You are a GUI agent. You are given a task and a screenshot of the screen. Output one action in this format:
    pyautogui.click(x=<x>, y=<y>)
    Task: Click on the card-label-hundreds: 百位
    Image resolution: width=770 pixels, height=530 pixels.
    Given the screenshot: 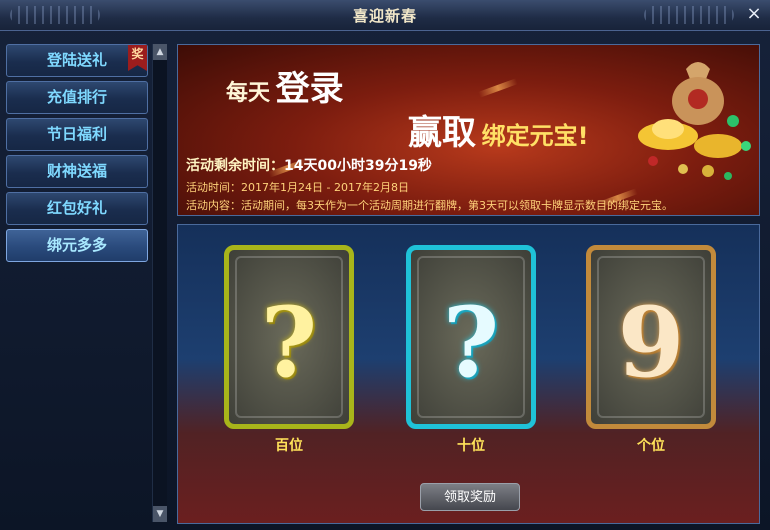 What is the action you would take?
    pyautogui.click(x=289, y=446)
    